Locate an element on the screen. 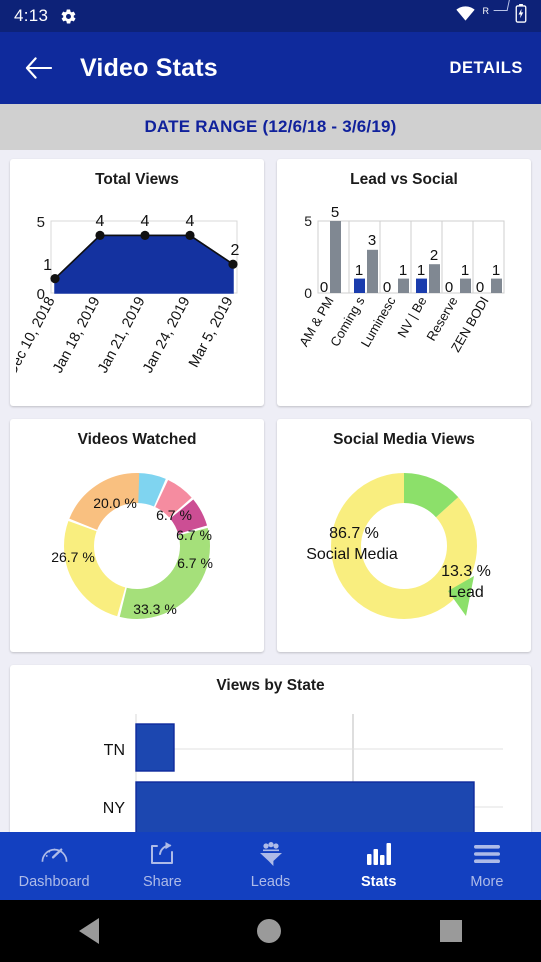 The width and height of the screenshot is (541, 962). chart-title-total-views: Total Views is located at coordinates (137, 179).